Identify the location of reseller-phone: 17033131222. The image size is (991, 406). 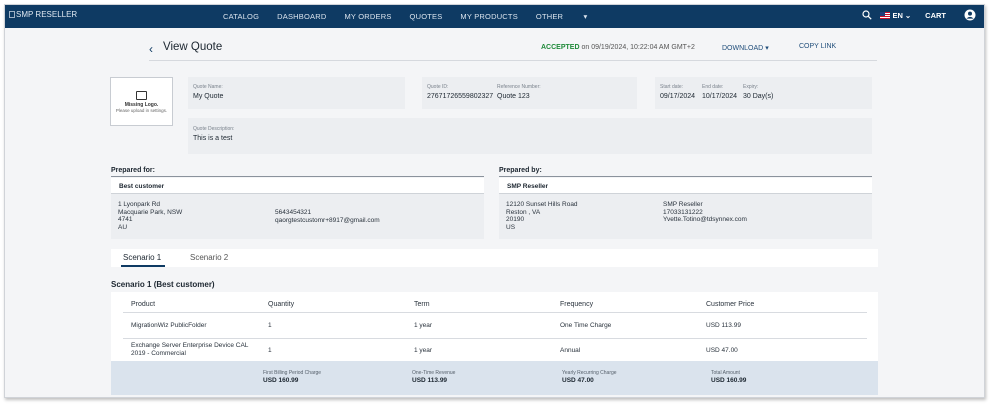
(683, 212).